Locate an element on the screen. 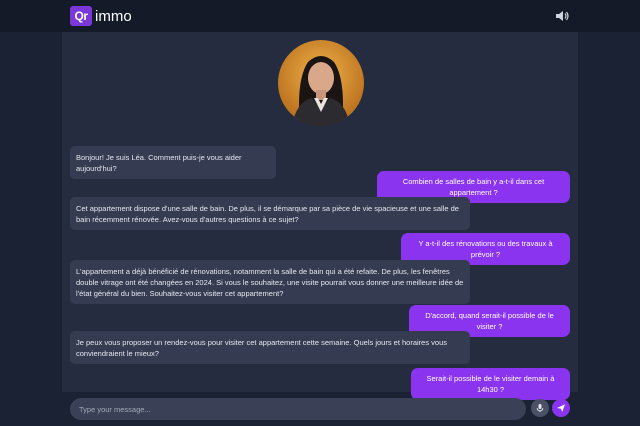  speaker-icon is located at coordinates (562, 16).